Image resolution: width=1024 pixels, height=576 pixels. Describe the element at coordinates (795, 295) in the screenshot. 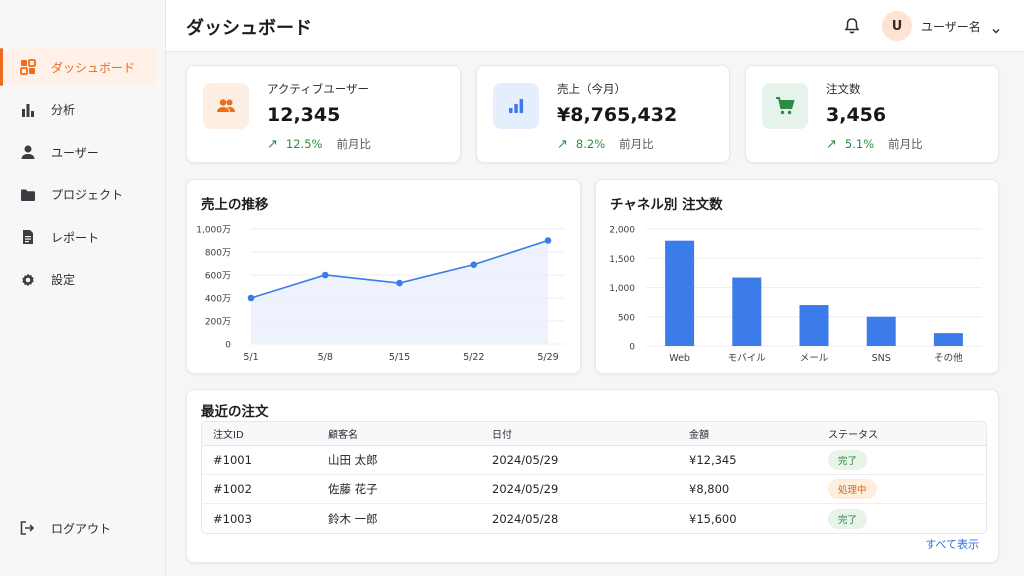

I see `channel-orders-chart: 0 500 1,000 1,500 2,000 Web モバイル メール SNS その他` at that location.